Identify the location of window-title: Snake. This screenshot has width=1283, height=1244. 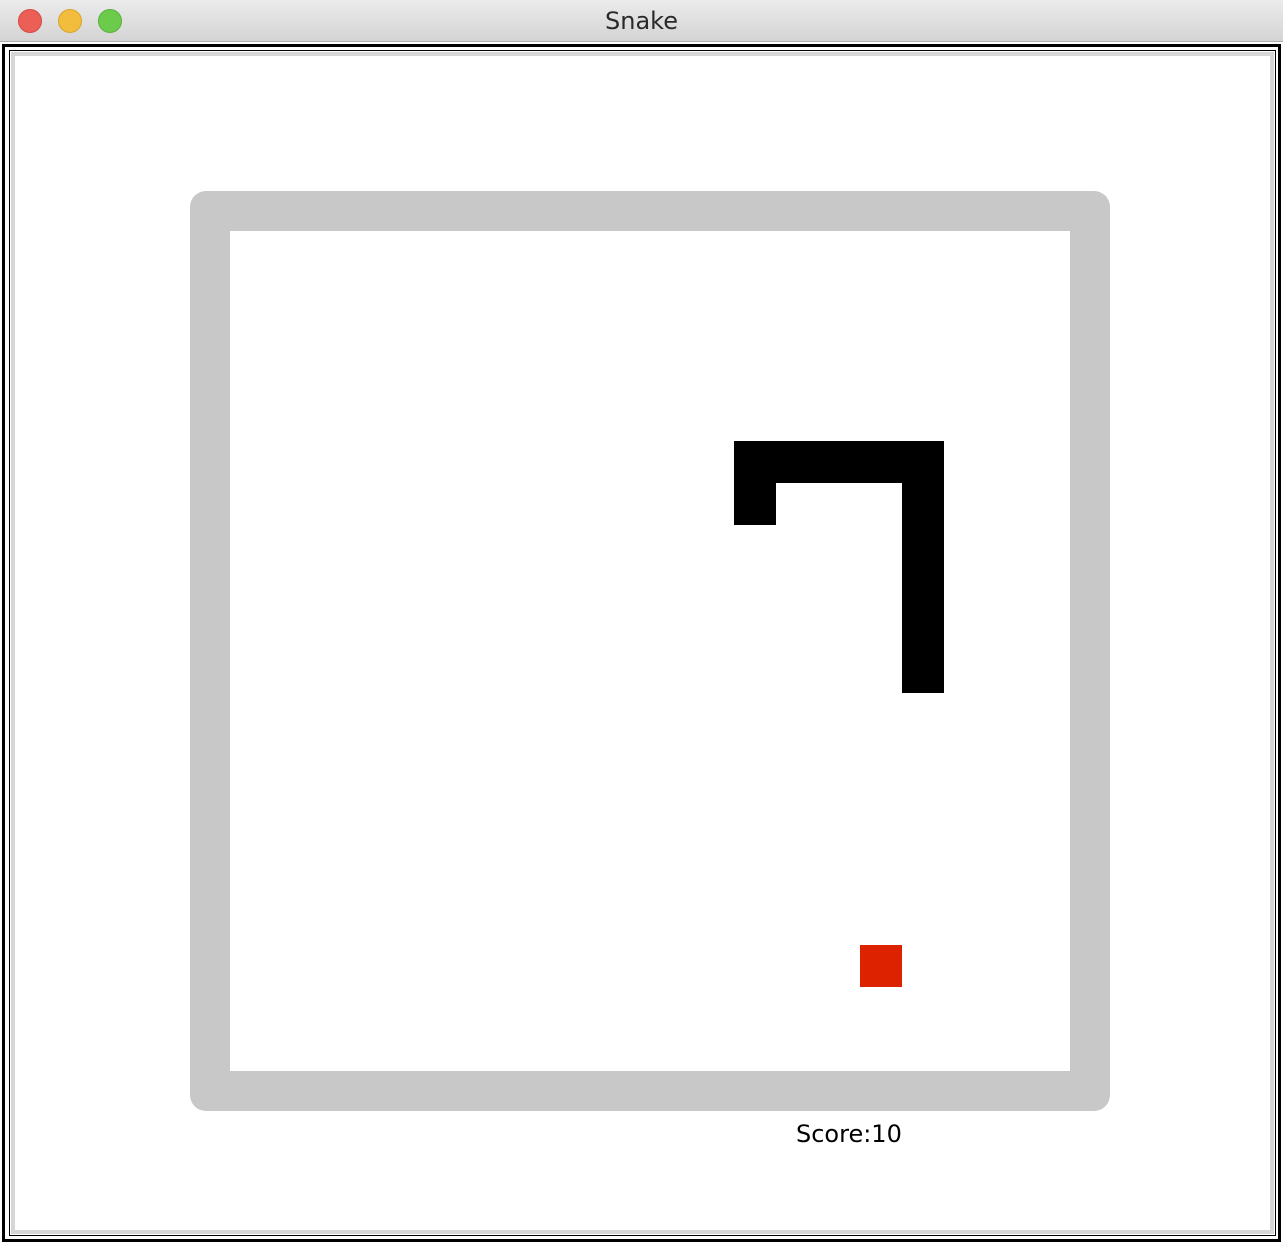
(641, 21).